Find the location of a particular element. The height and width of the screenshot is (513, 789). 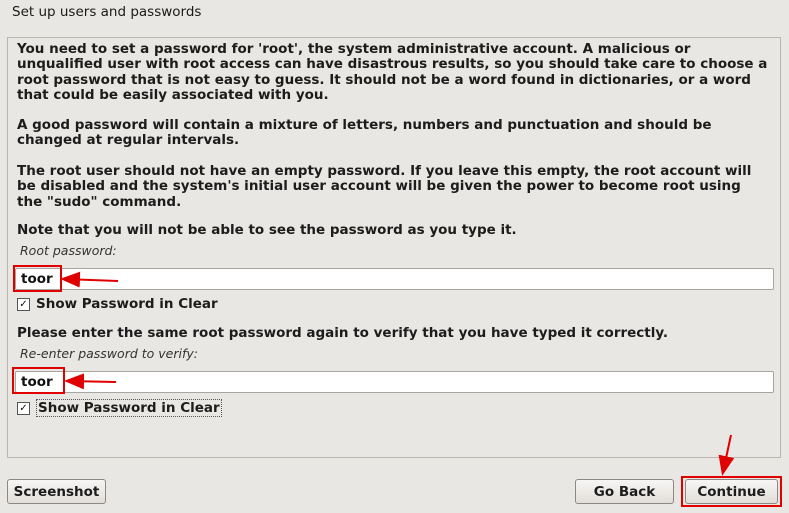

verify-password-highlight is located at coordinates (38, 380).